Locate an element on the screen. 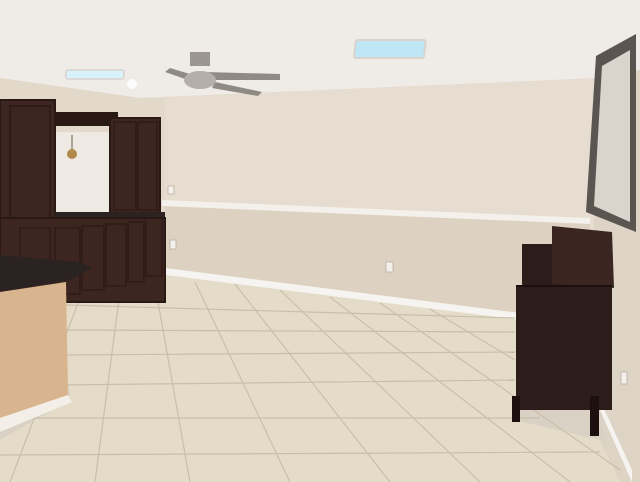  wall-switch is located at coordinates (173, 244).